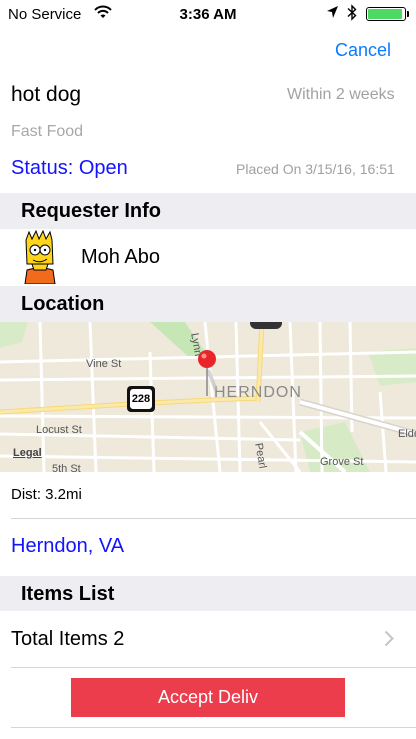  What do you see at coordinates (258, 392) in the screenshot?
I see `town-label: HERNDON` at bounding box center [258, 392].